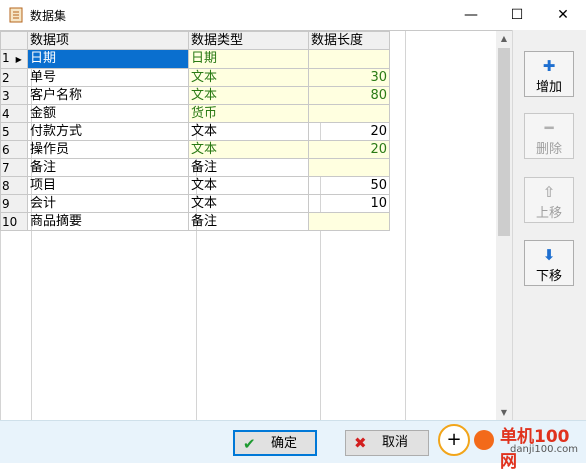  What do you see at coordinates (548, 276) in the screenshot?
I see `move-down-button-label: 下移` at bounding box center [548, 276].